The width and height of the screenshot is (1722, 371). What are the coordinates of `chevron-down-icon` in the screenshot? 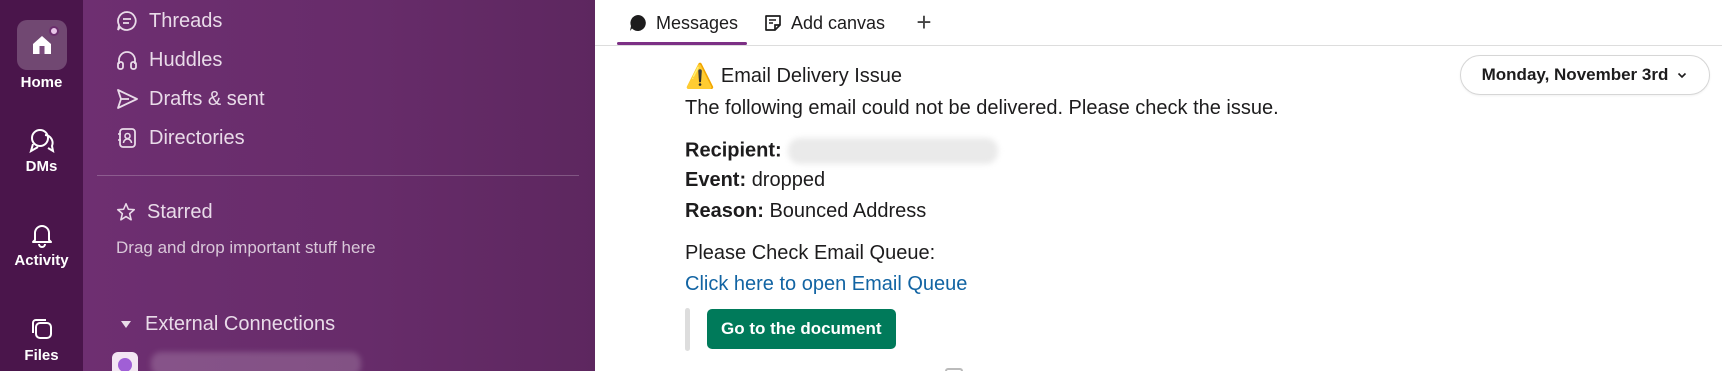 It's located at (1682, 75).